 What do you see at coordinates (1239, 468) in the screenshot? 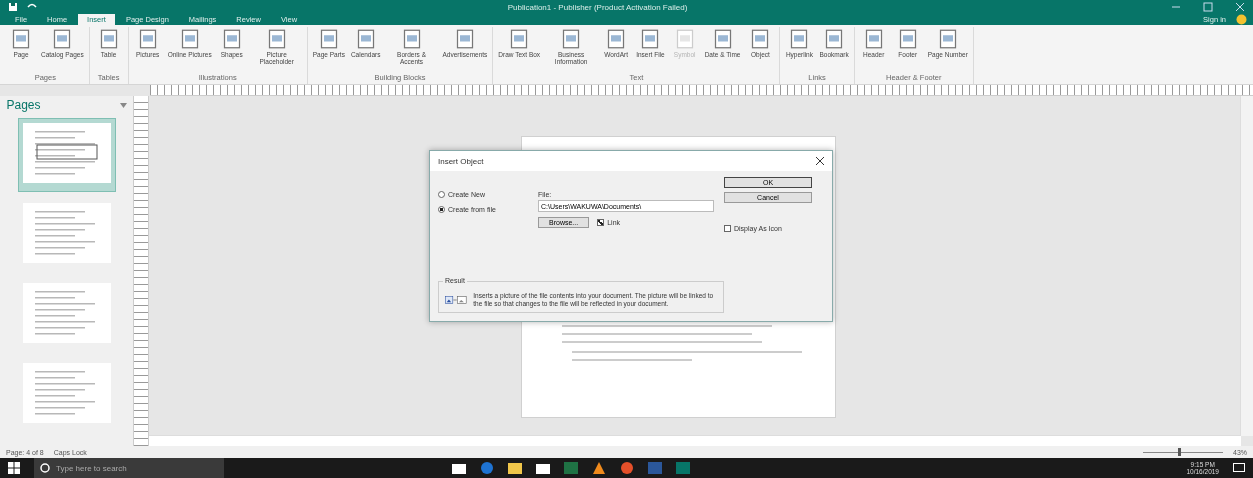
I see `notifications-icon` at bounding box center [1239, 468].